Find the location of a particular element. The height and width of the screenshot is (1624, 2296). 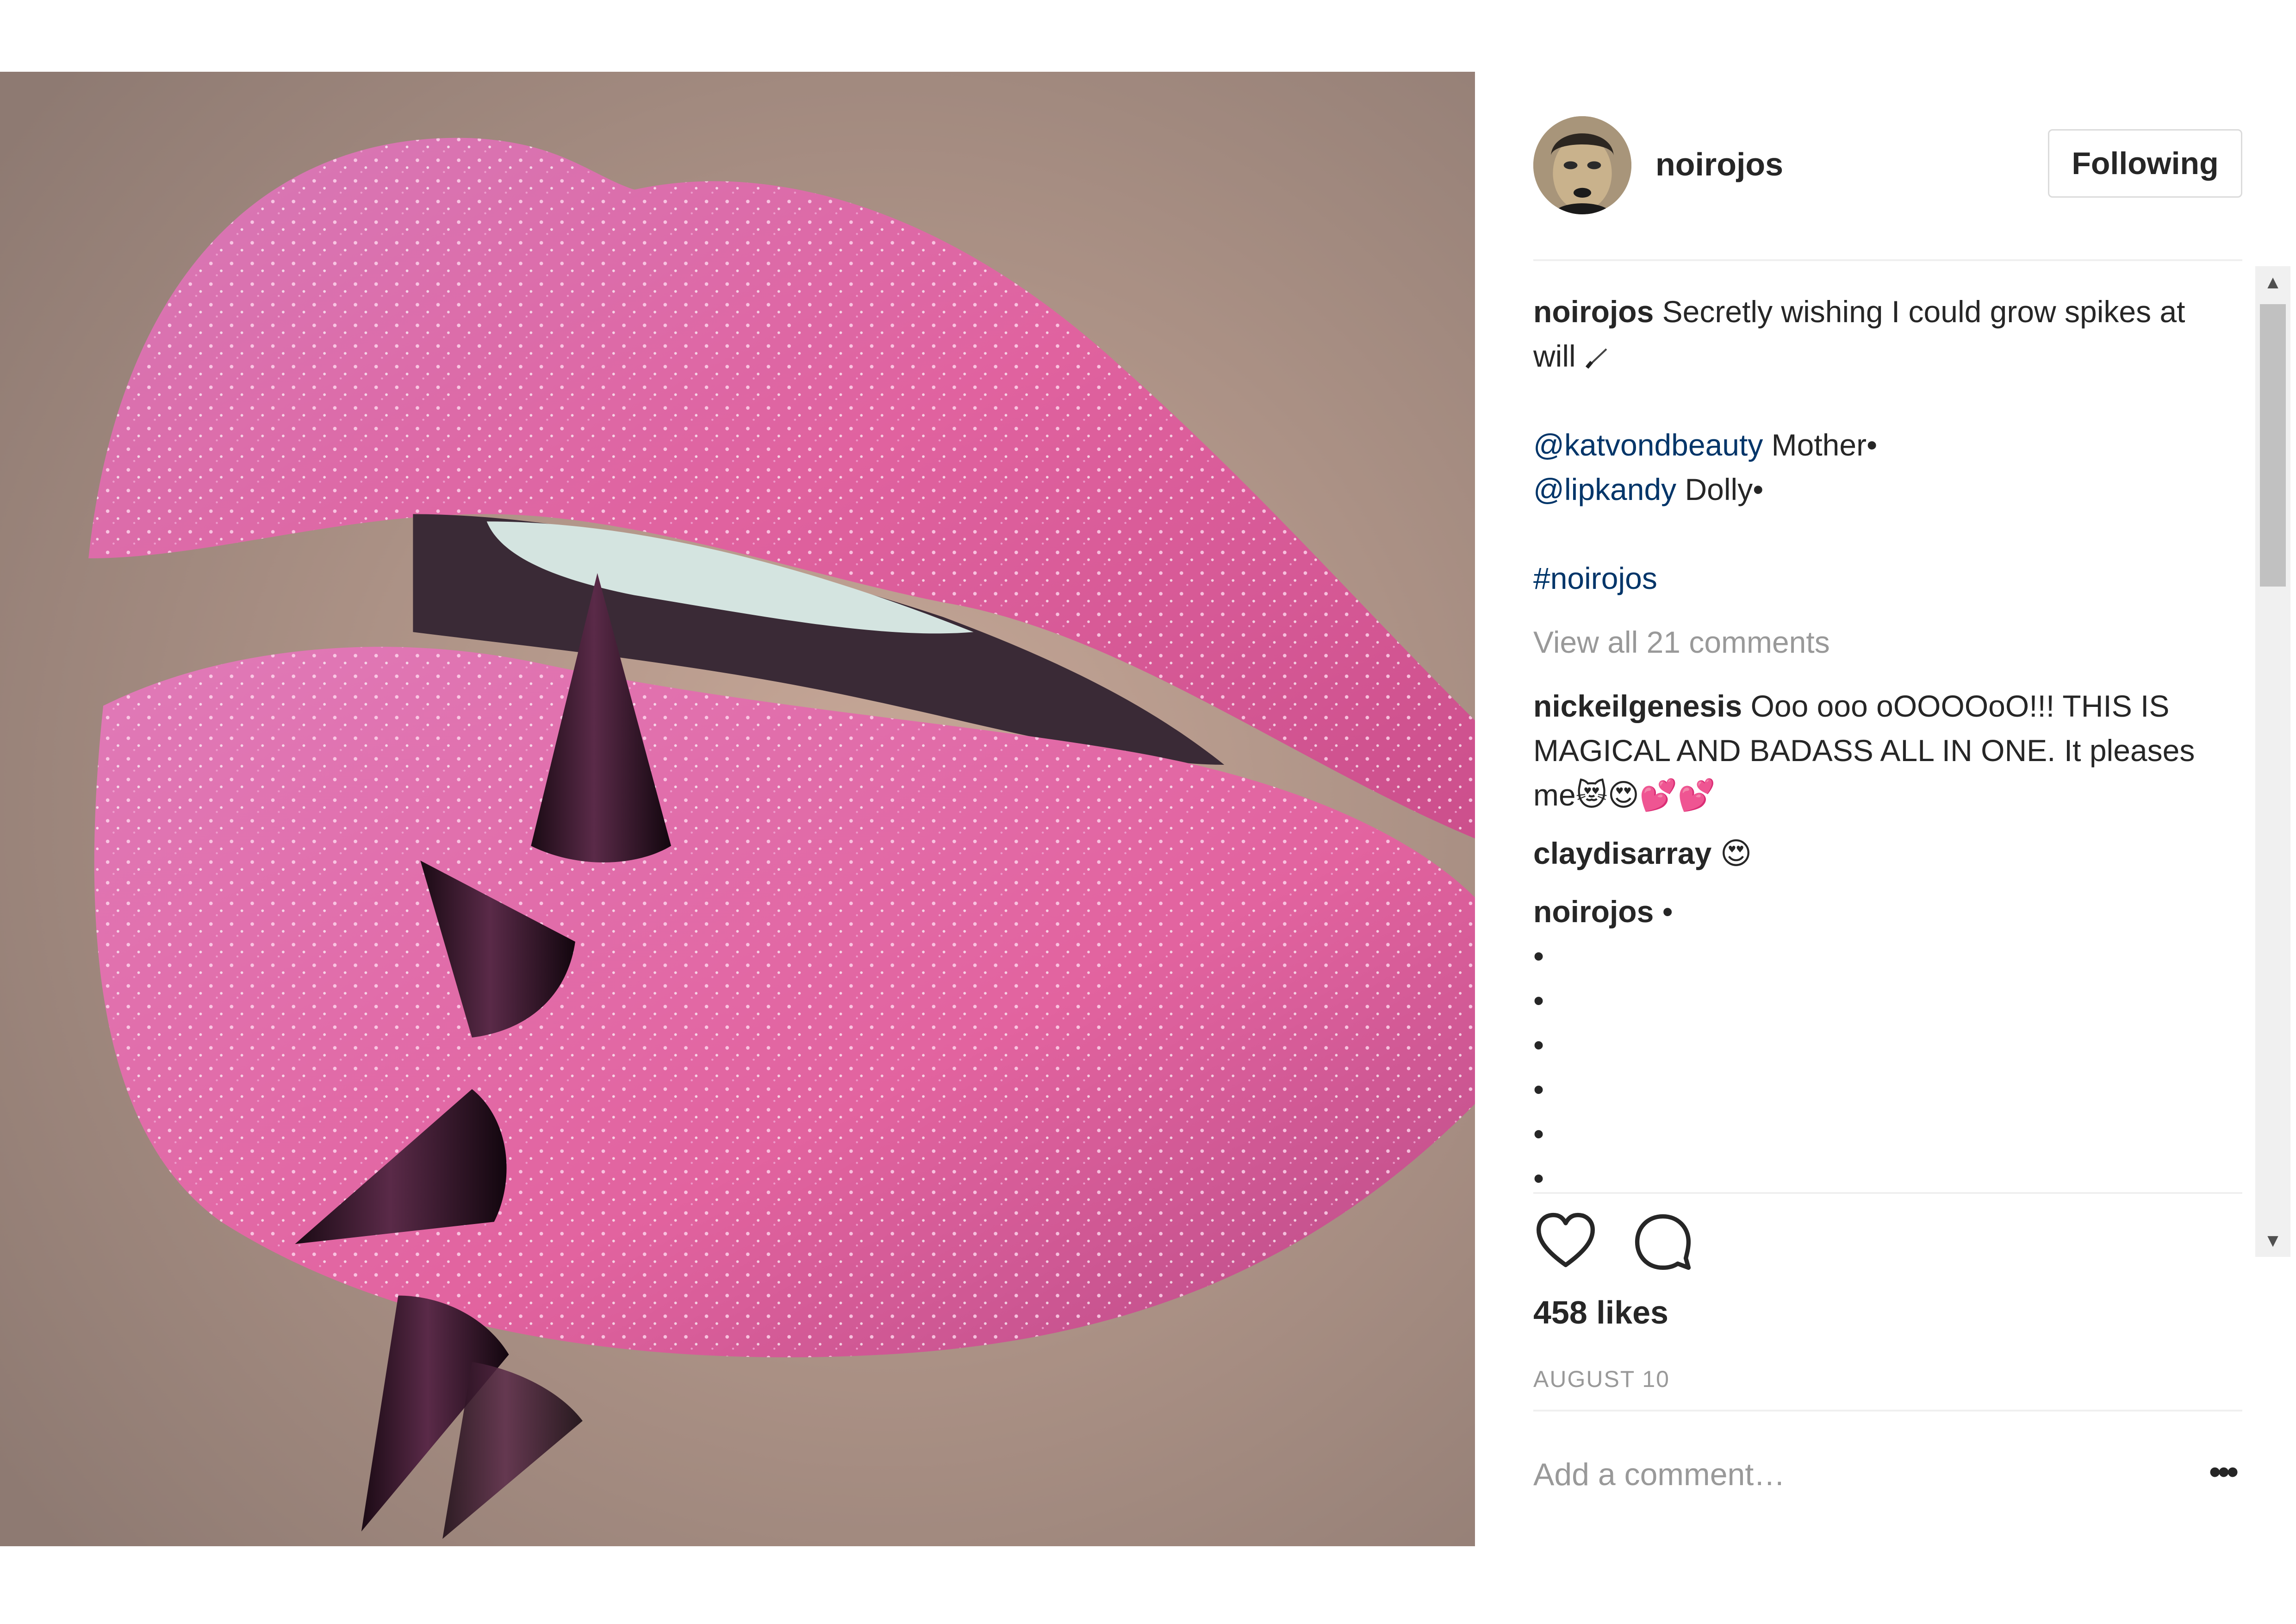

avatar-image is located at coordinates (1582, 165).